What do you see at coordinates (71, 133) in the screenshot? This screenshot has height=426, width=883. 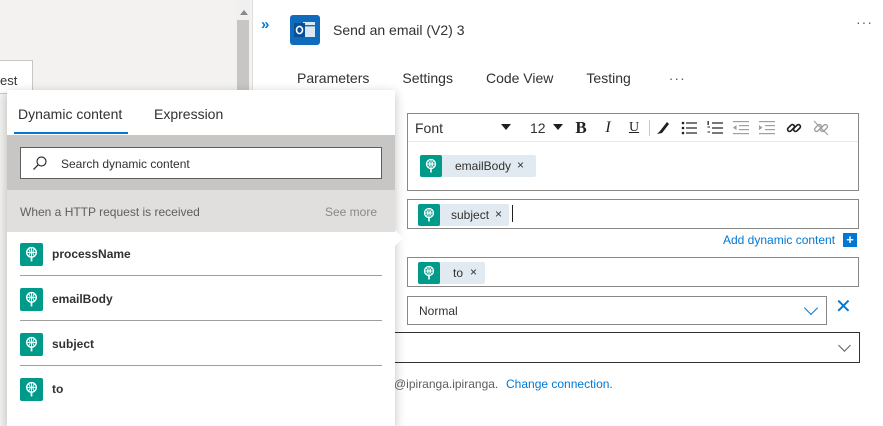 I see `active-tab-indicator` at bounding box center [71, 133].